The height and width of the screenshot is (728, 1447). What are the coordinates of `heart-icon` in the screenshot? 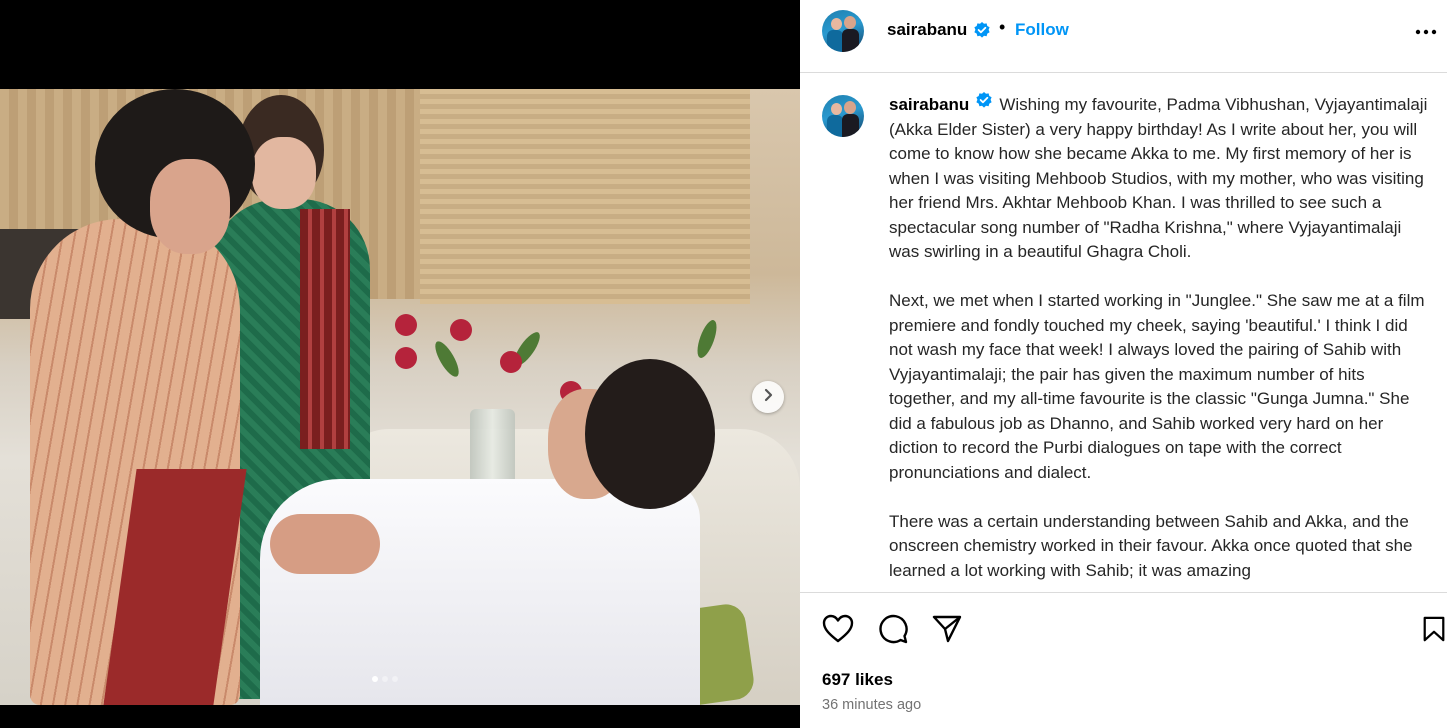 It's located at (838, 629).